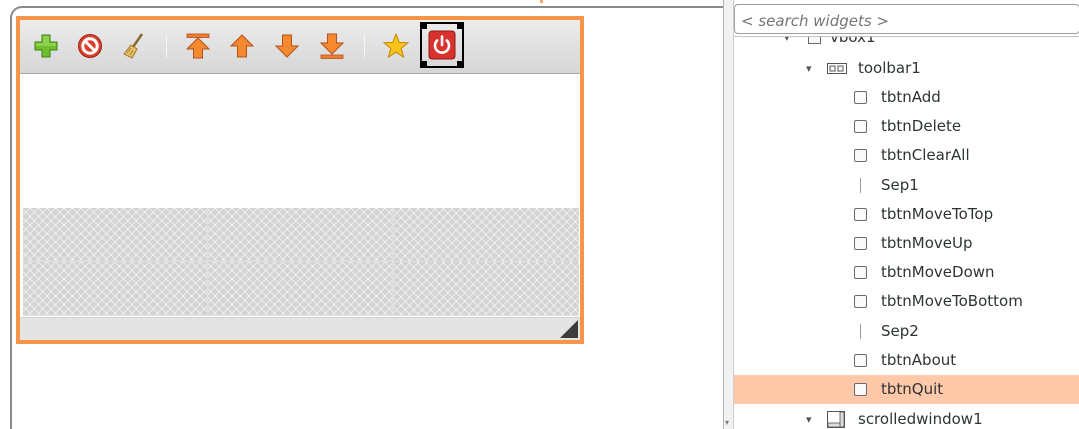 The width and height of the screenshot is (1079, 429). I want to click on plus-icon, so click(46, 46).